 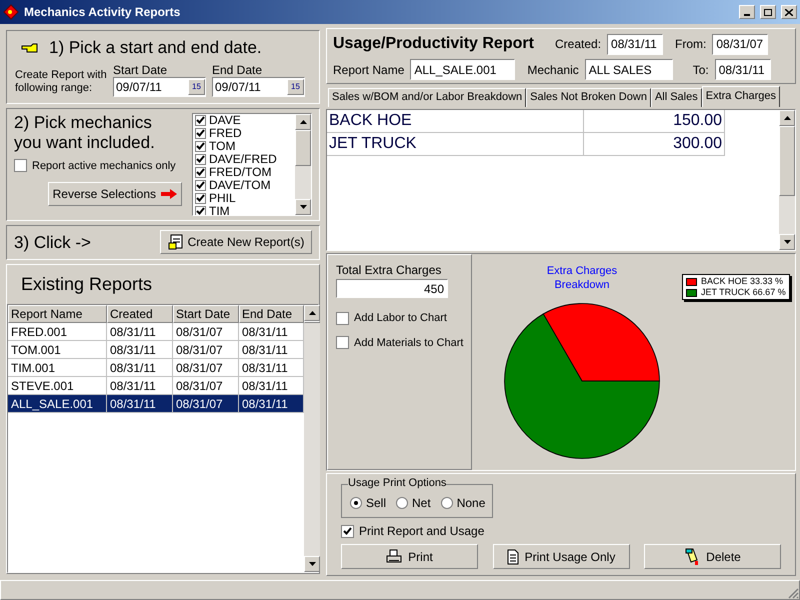 What do you see at coordinates (57, 332) in the screenshot?
I see `table-cell: FRED.001` at bounding box center [57, 332].